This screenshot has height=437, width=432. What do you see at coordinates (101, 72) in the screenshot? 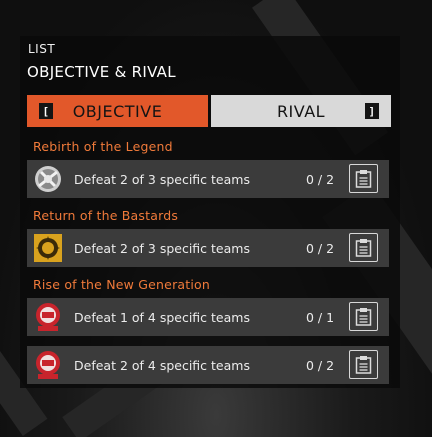
I see `page-title: OBJECTIVE & RIVAL` at bounding box center [101, 72].